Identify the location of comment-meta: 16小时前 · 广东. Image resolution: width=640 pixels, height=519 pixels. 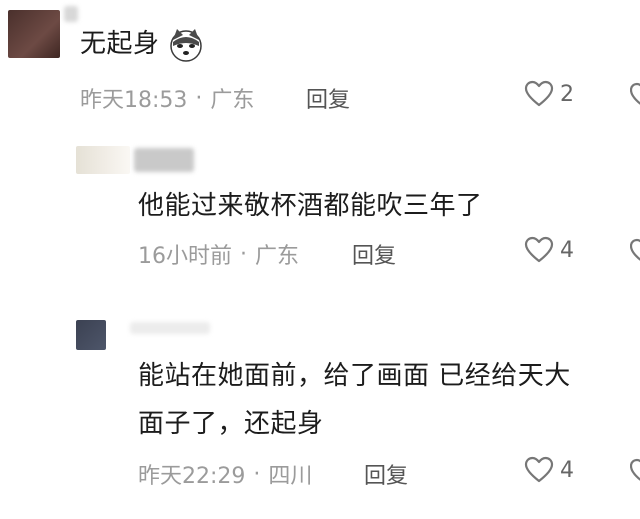
(218, 254).